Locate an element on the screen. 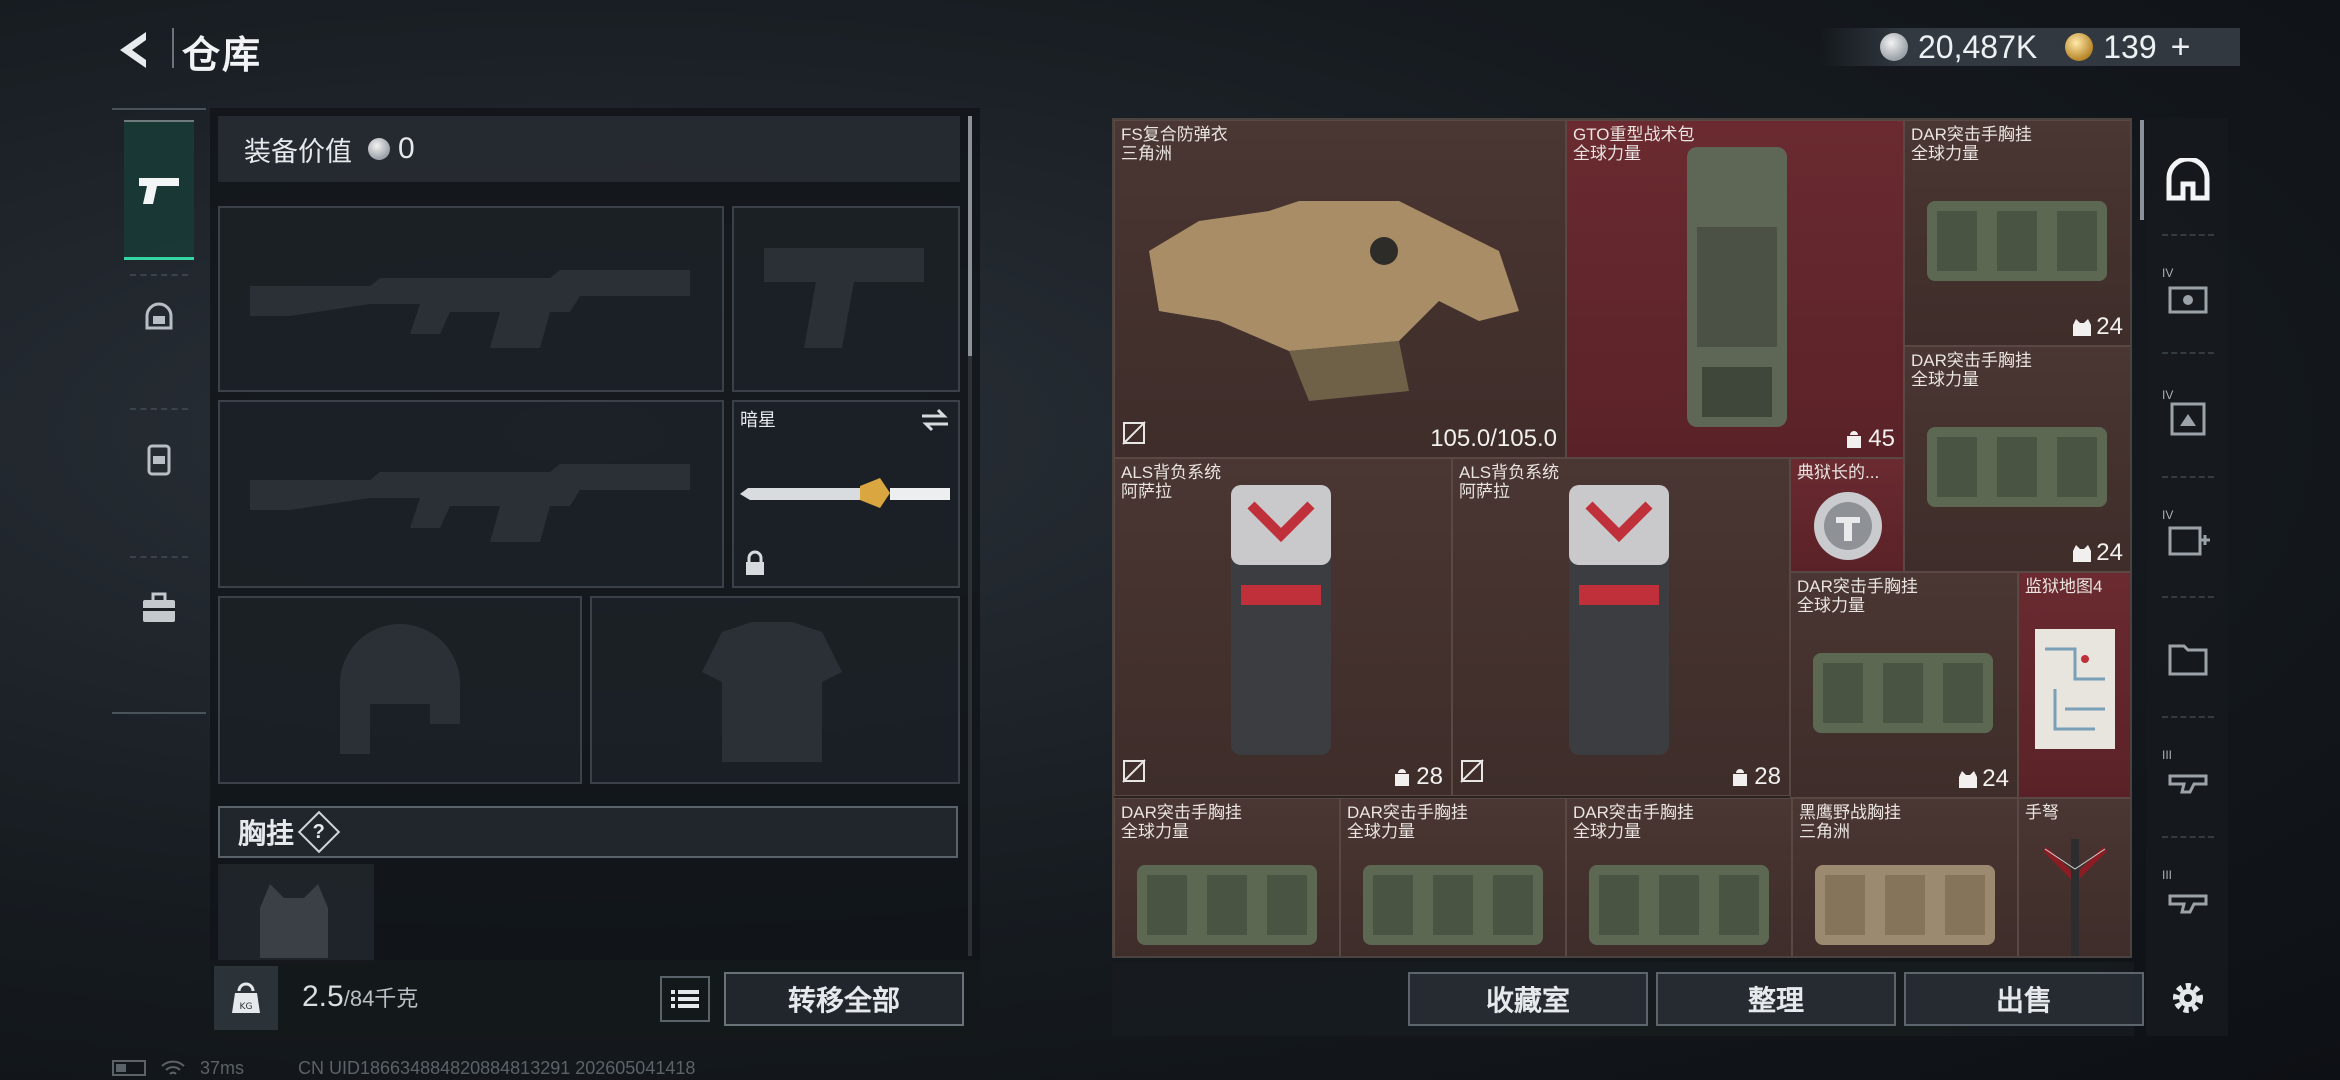 The image size is (2340, 1080). category-helmet is located at coordinates (159, 318).